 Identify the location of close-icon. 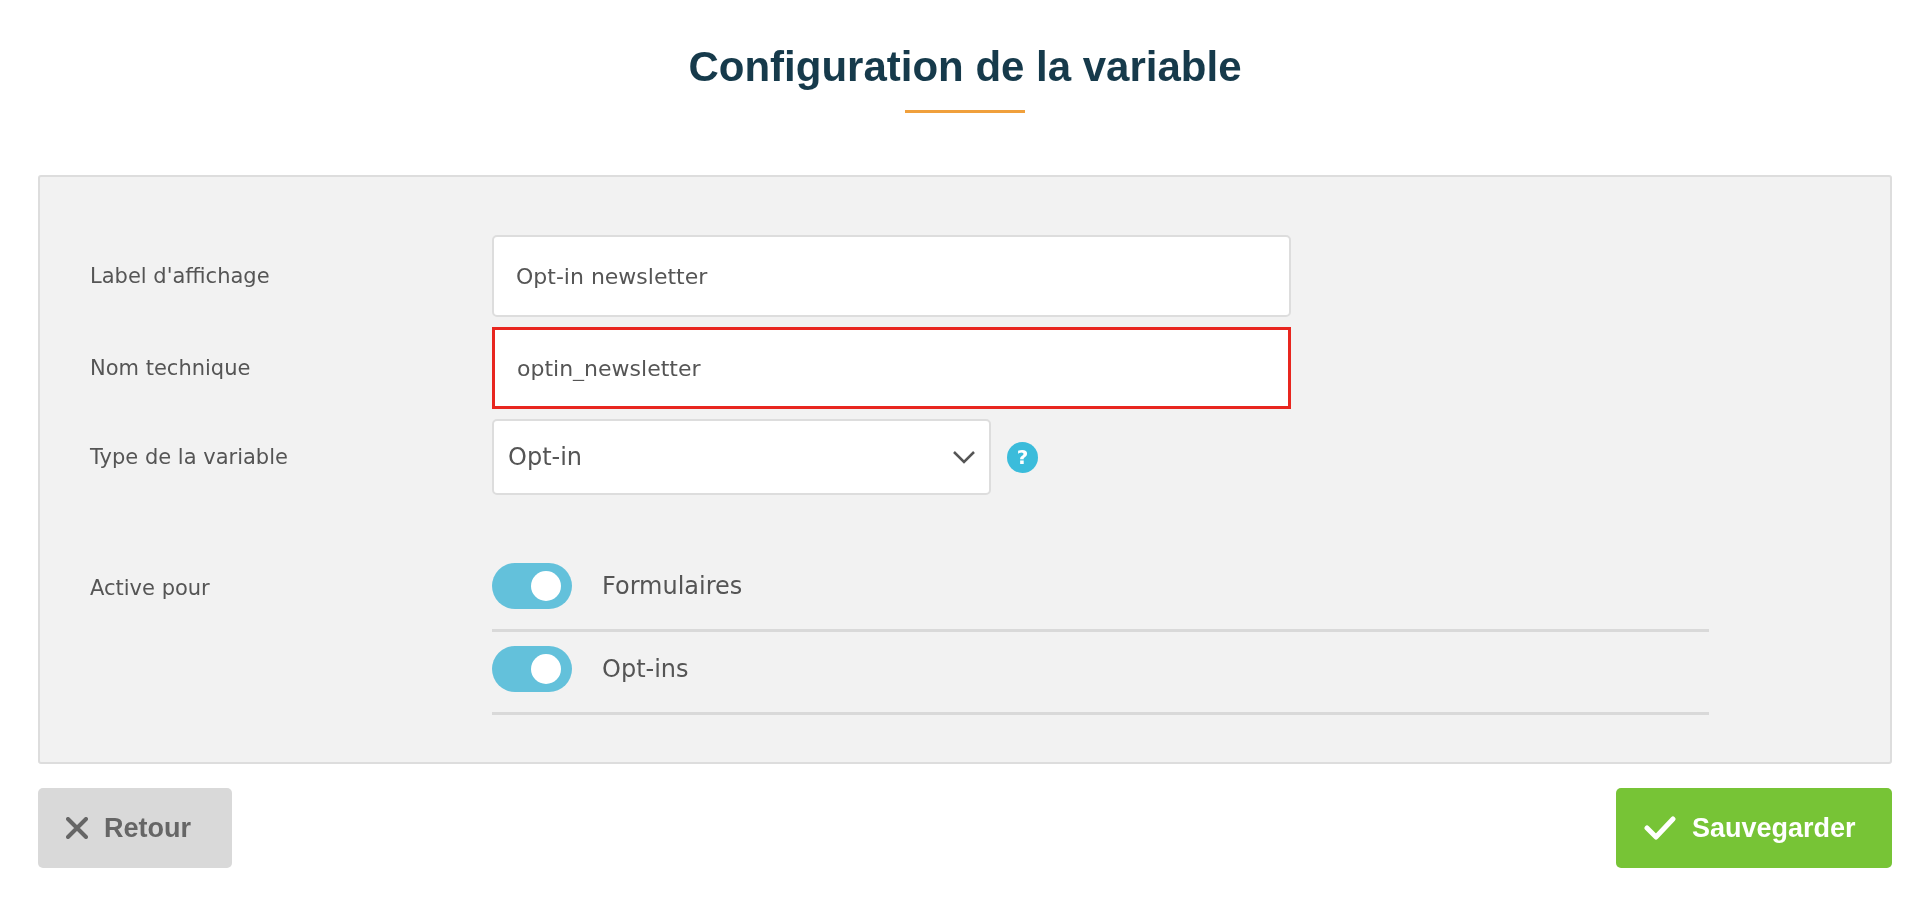
(77, 828).